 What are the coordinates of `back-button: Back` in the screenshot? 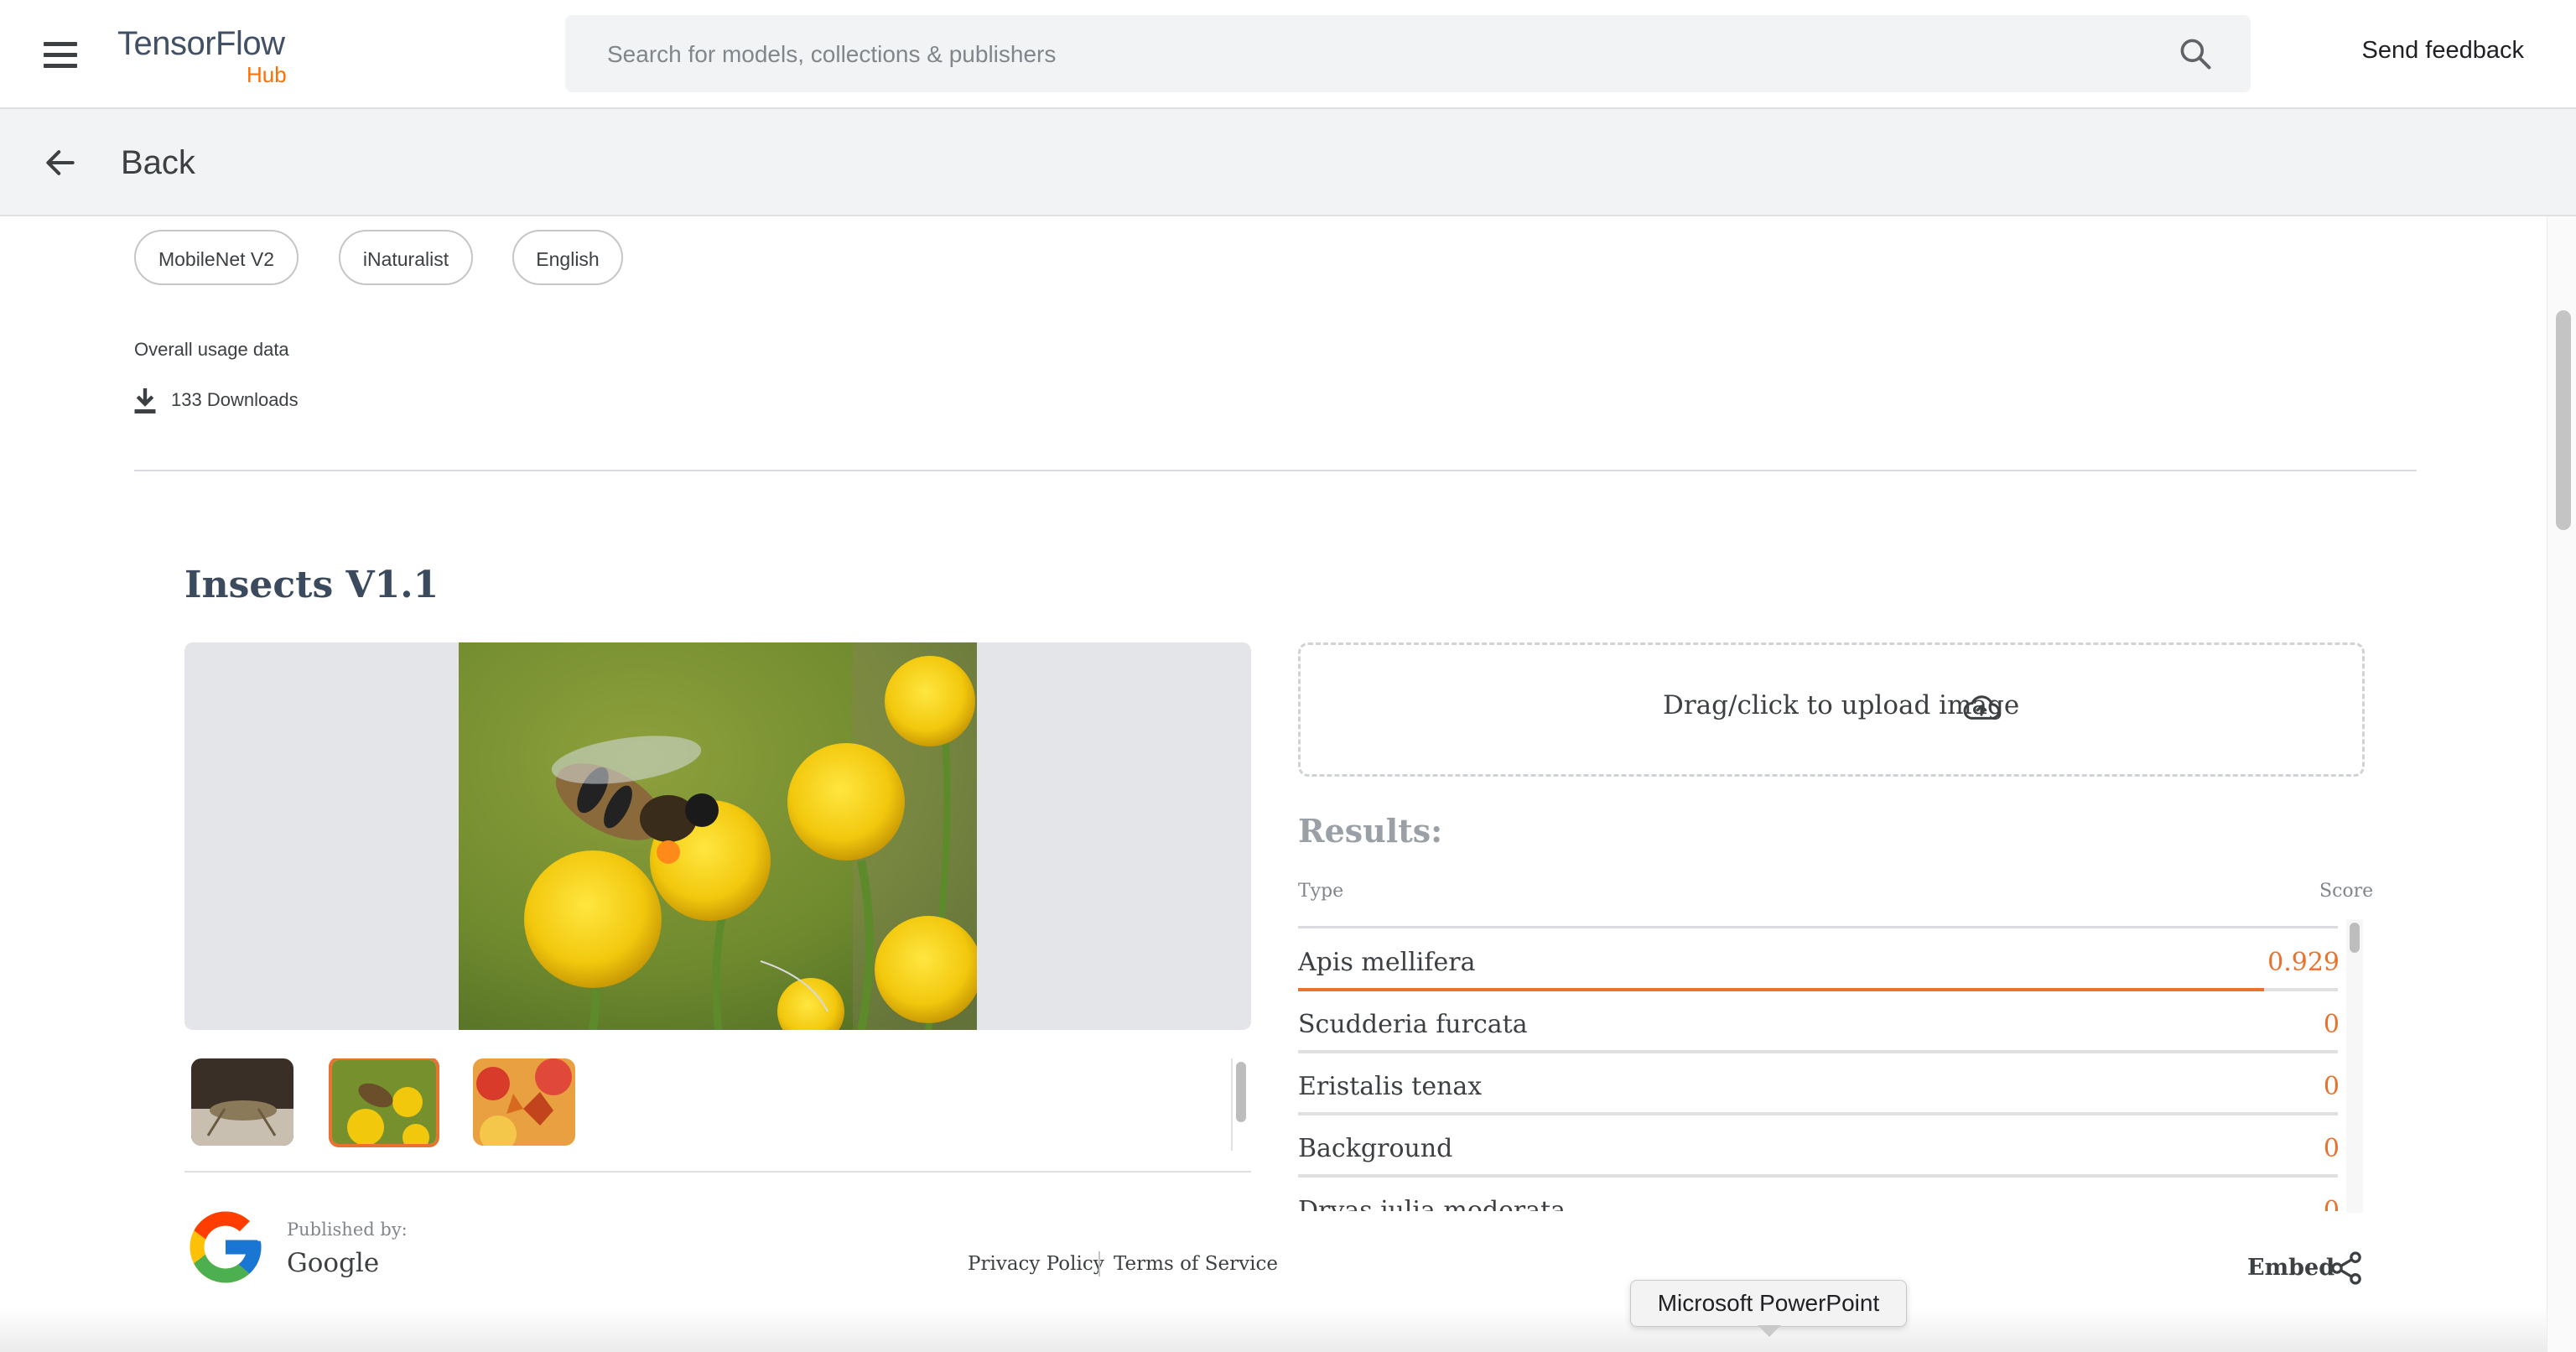 It's located at (158, 163).